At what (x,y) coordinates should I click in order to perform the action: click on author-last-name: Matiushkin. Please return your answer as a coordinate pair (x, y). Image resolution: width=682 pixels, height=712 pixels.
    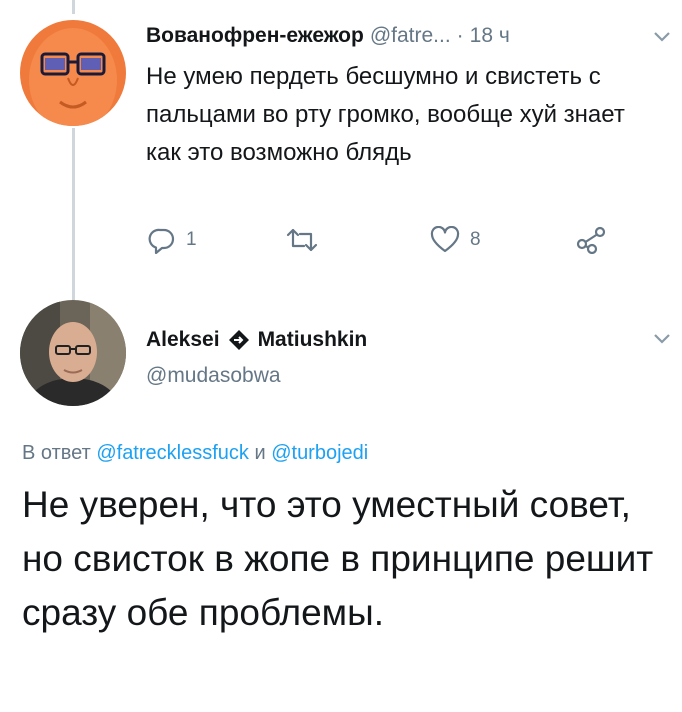
    Looking at the image, I should click on (312, 339).